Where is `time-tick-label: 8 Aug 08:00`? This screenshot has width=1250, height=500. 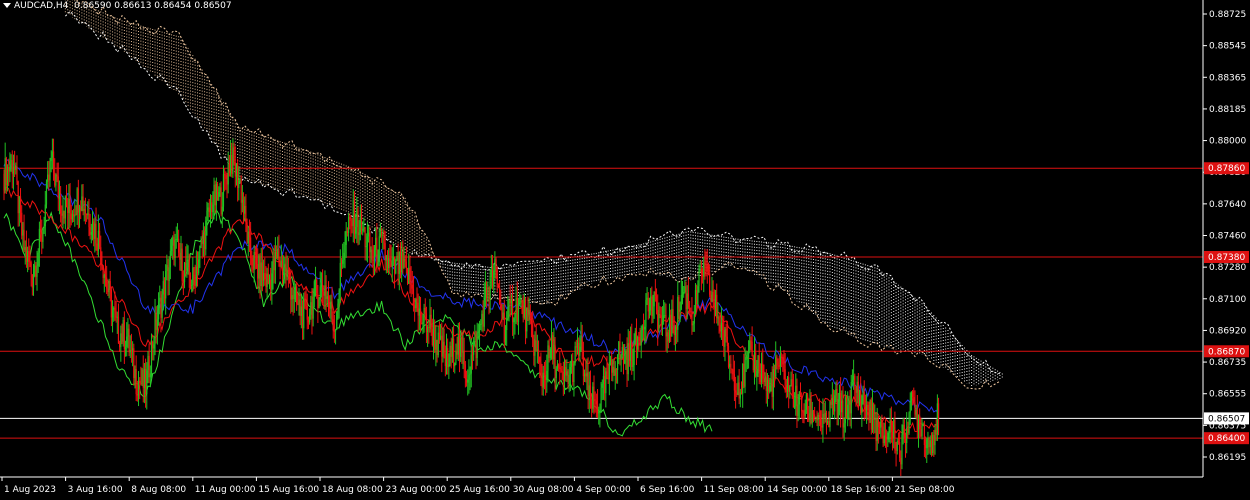
time-tick-label: 8 Aug 08:00 is located at coordinates (158, 490).